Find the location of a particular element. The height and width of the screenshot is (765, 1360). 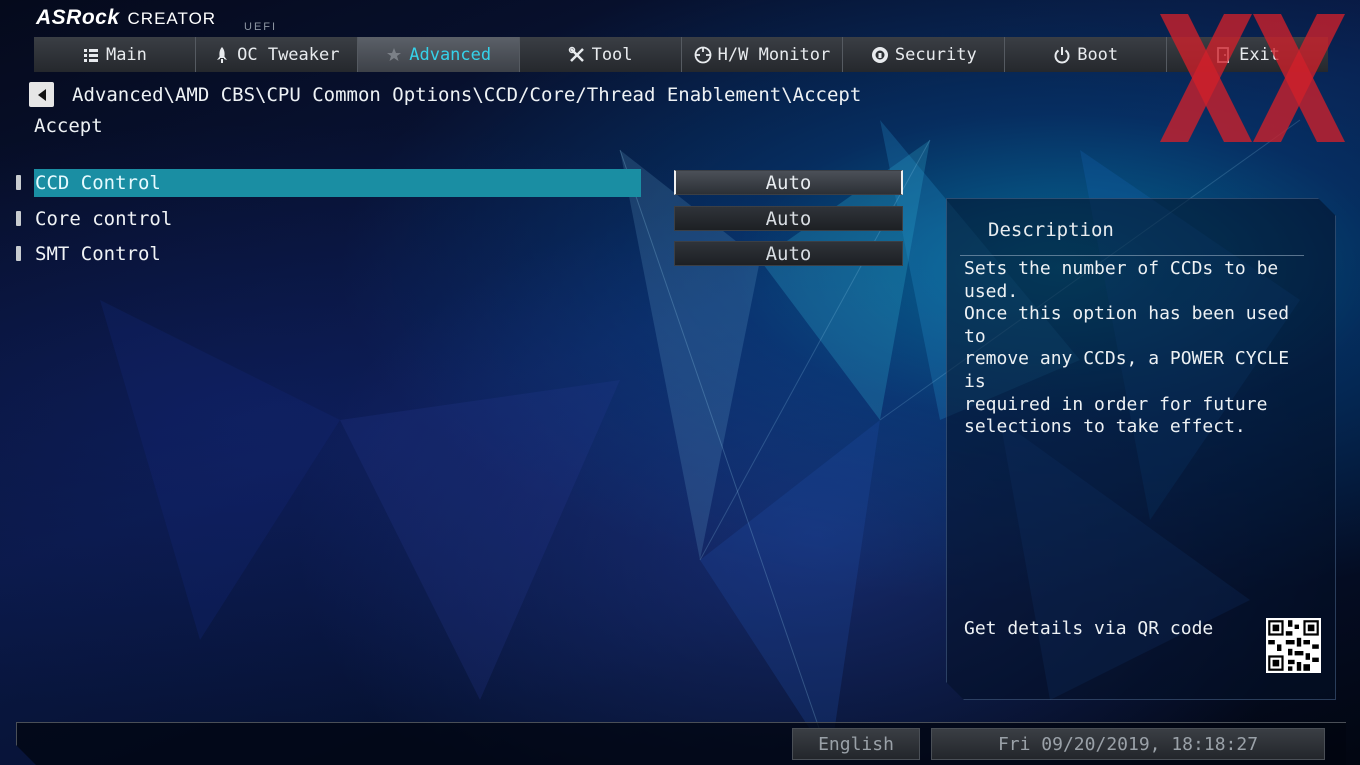

description-title: Description is located at coordinates (1051, 230).